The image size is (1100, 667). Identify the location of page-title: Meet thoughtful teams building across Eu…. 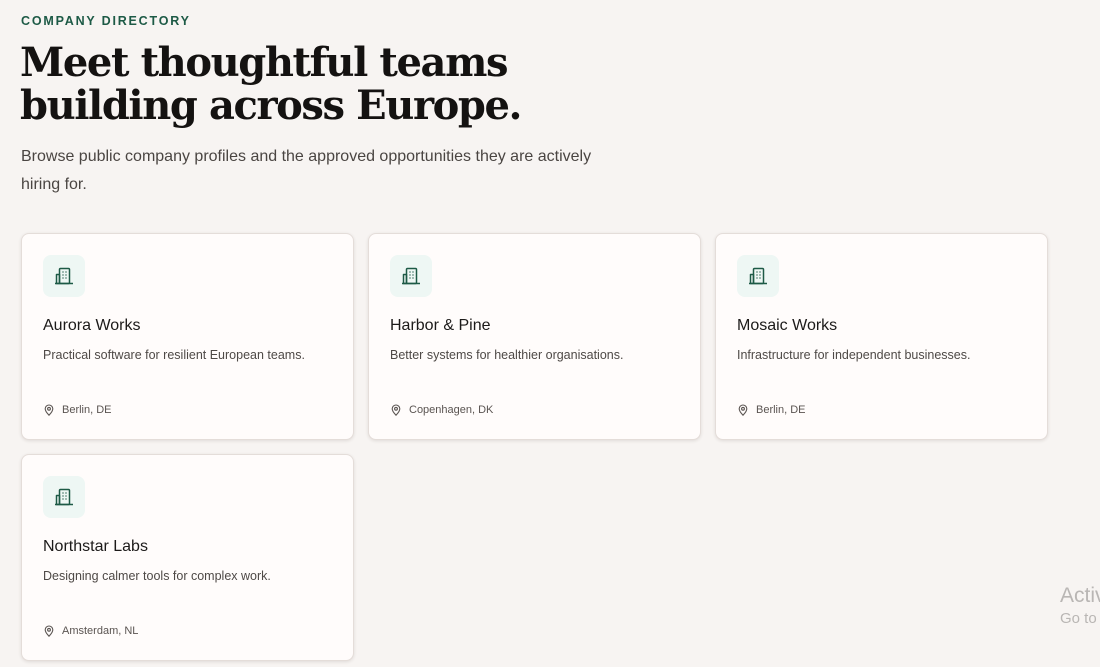
(271, 84).